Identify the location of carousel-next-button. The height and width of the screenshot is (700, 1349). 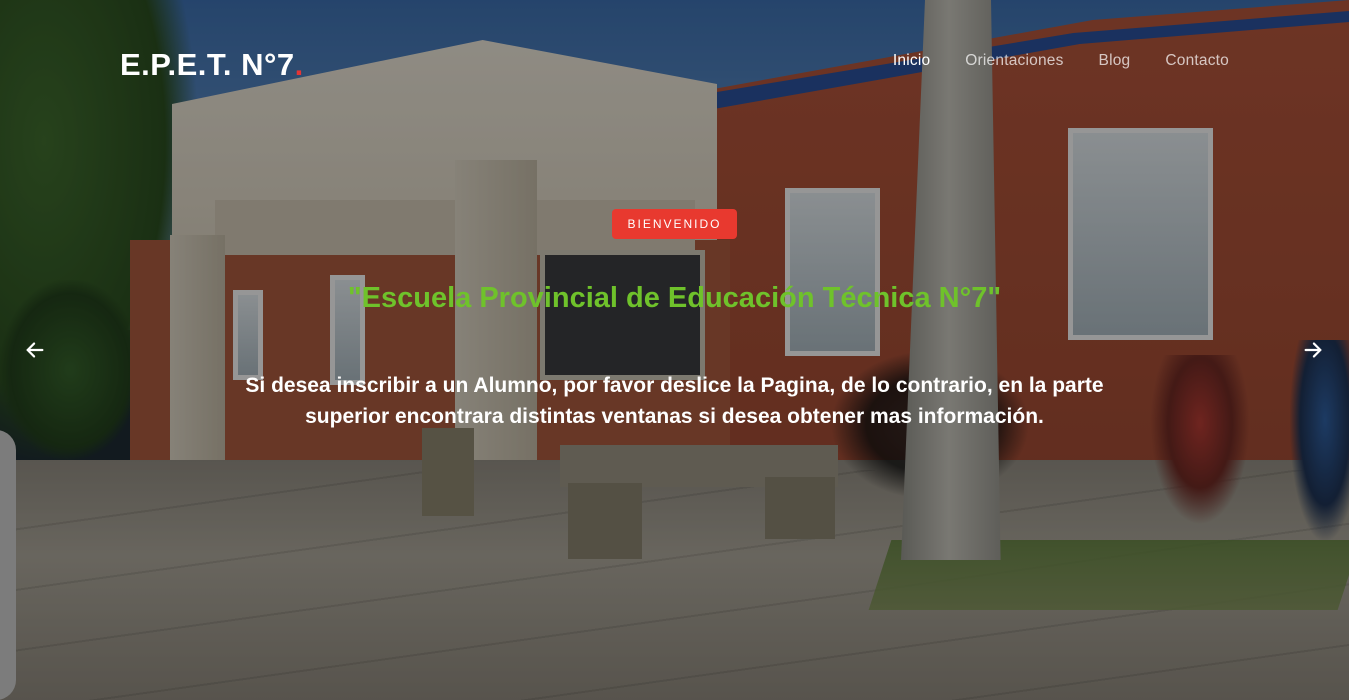
(1313, 350).